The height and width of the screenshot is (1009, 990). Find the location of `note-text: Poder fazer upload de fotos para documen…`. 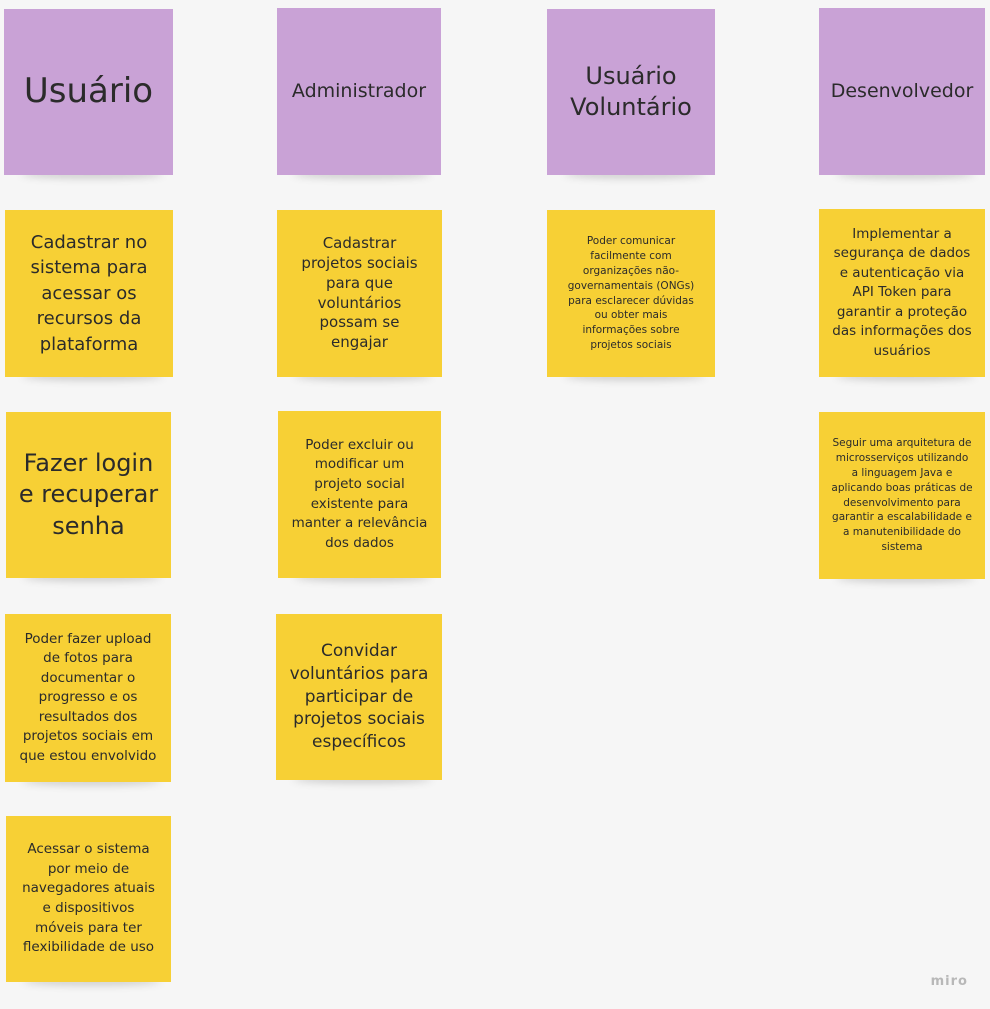

note-text: Poder fazer upload de fotos para documen… is located at coordinates (88, 697).